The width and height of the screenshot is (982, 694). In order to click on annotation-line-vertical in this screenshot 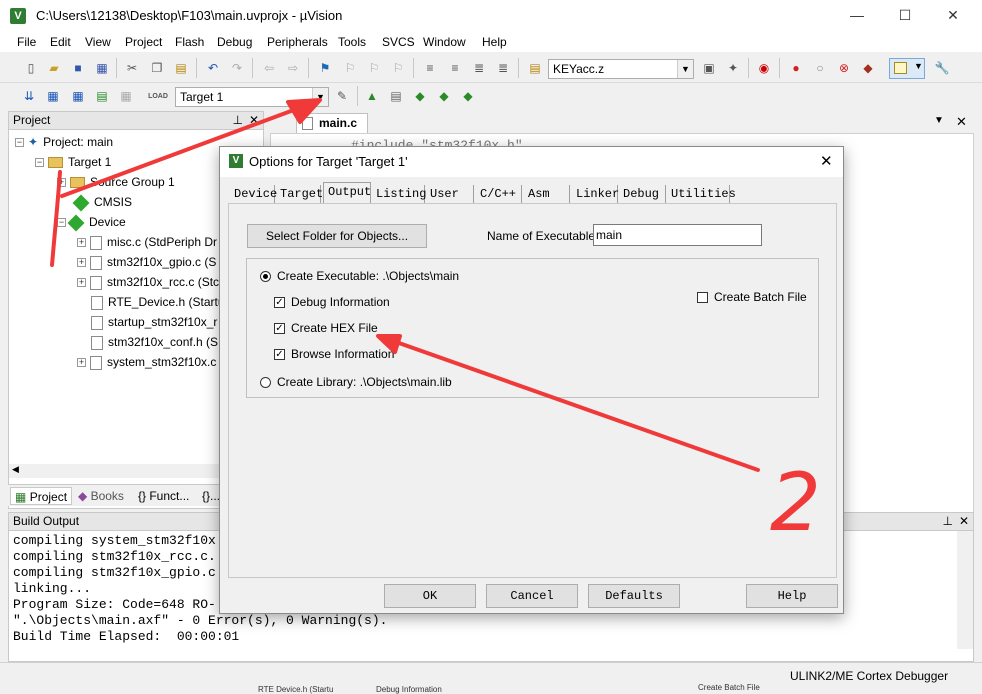, I will do `click(56, 218)`.